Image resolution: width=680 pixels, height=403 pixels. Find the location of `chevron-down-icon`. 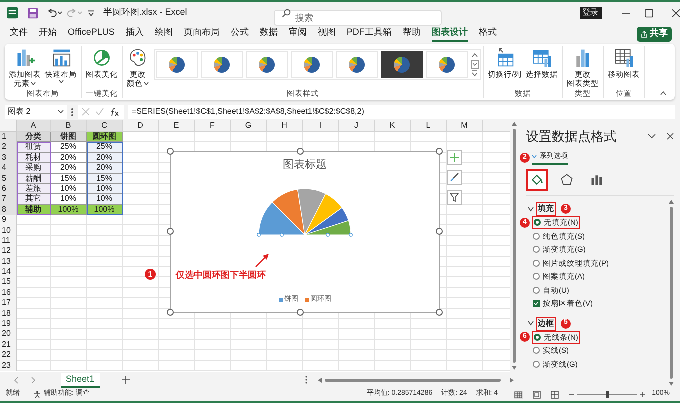

chevron-down-icon is located at coordinates (652, 137).